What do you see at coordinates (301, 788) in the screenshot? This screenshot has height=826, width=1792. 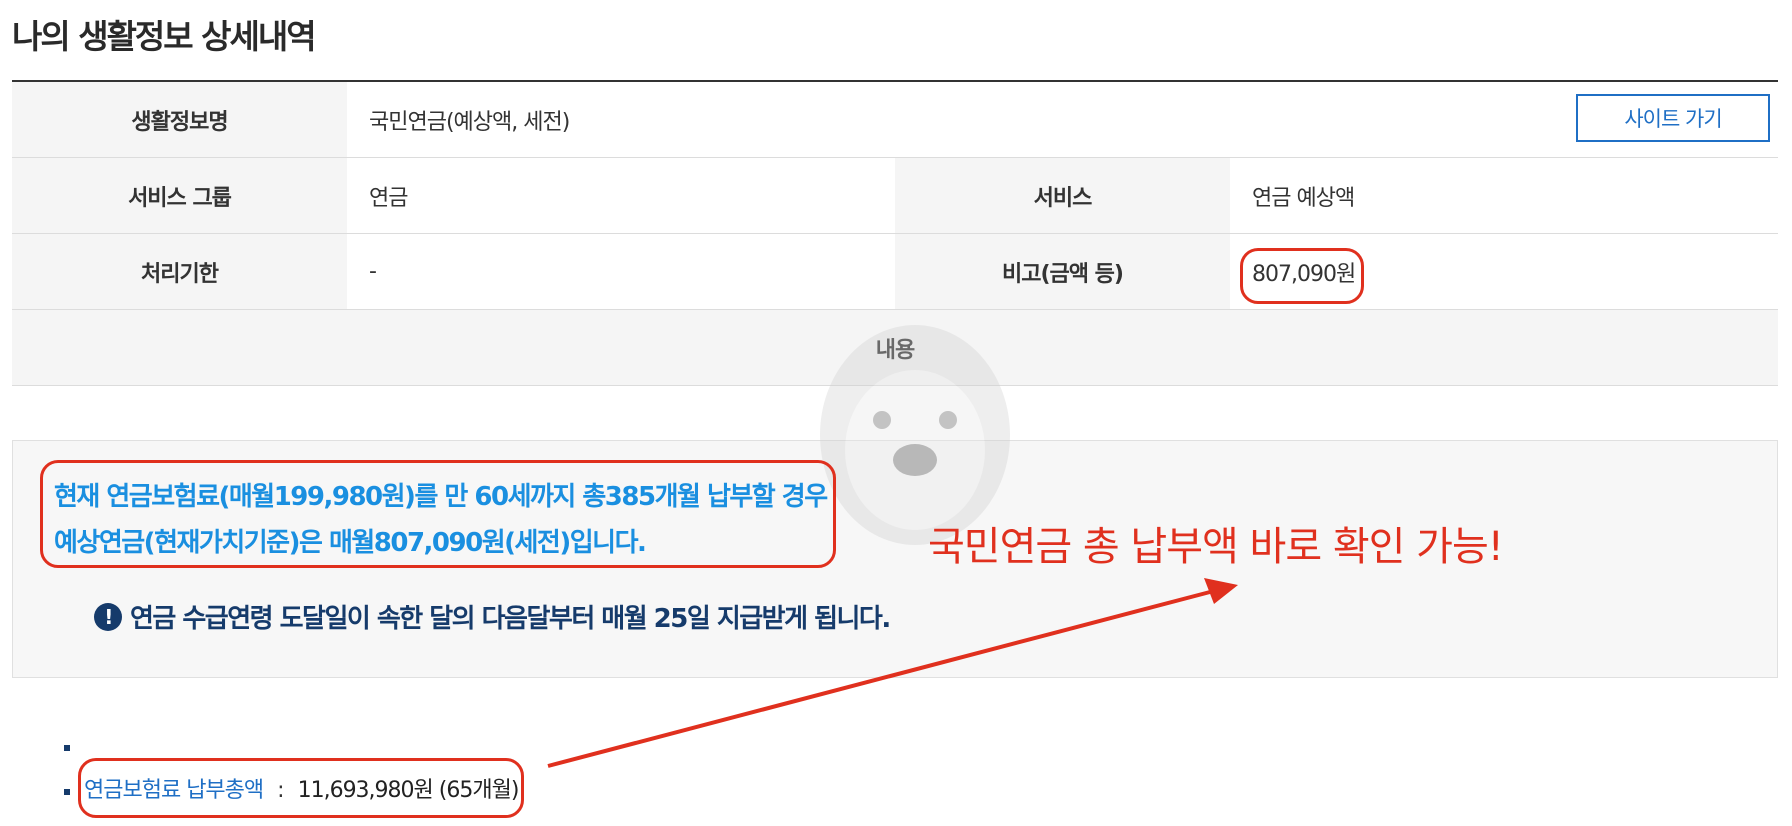 I see `total-highlight-oval` at bounding box center [301, 788].